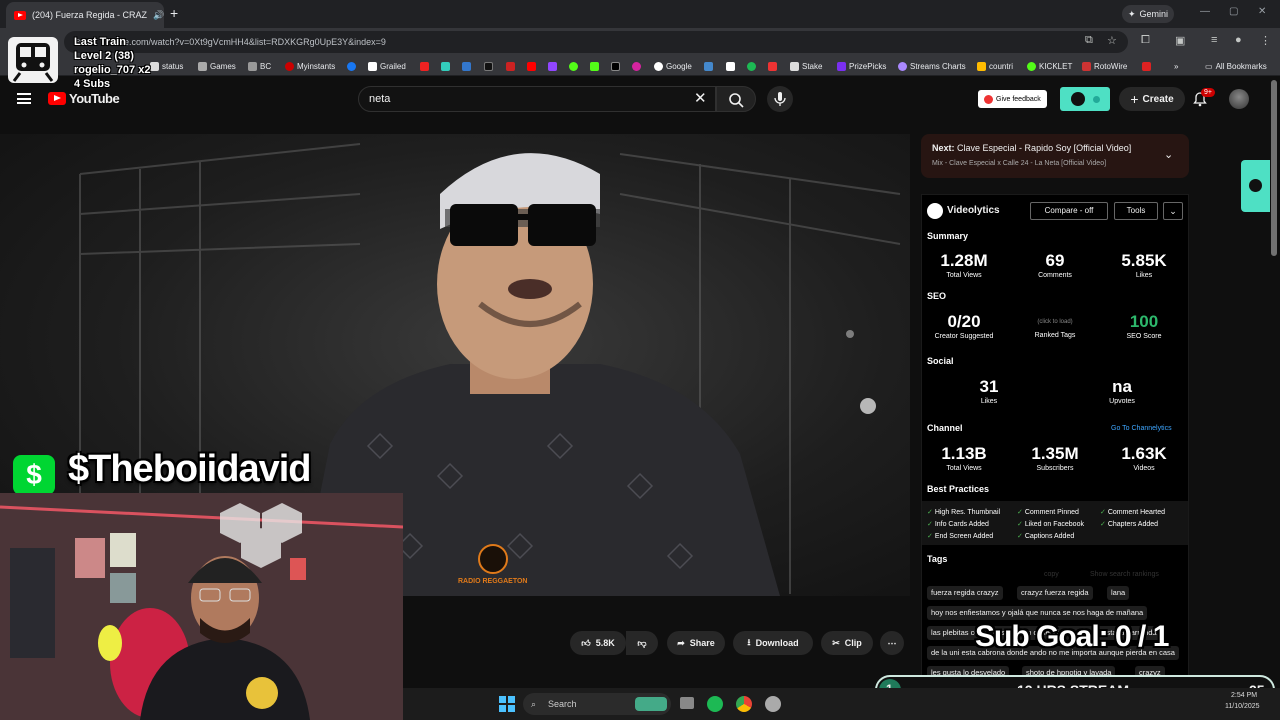 This screenshot has width=1280, height=720. I want to click on close-window-icon: ✕, so click(1262, 11).